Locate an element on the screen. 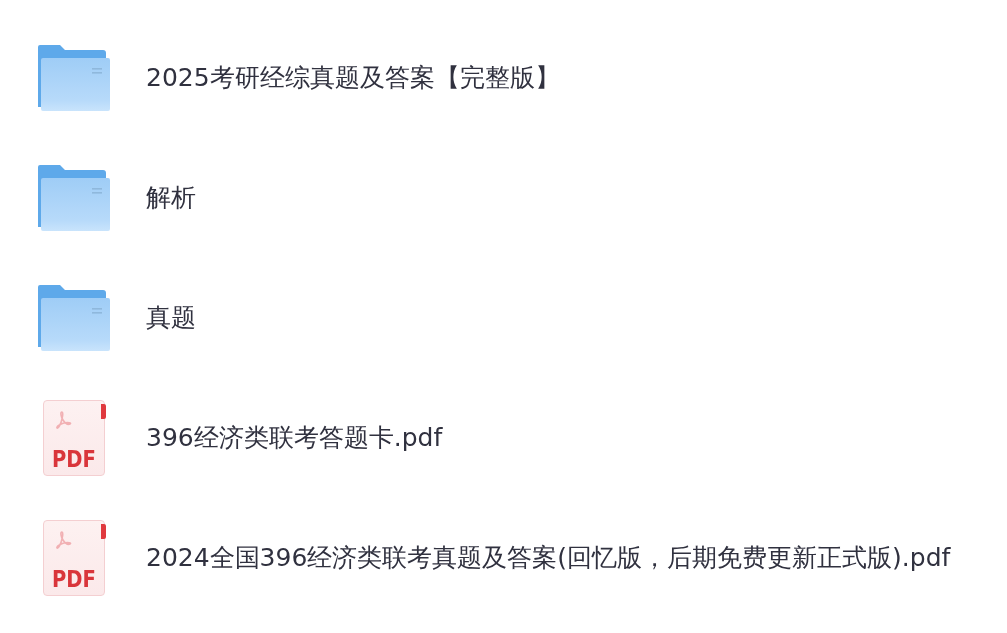 Image resolution: width=1007 pixels, height=633 pixels. file-name: 396经济类联考答题卡.pdf is located at coordinates (294, 438).